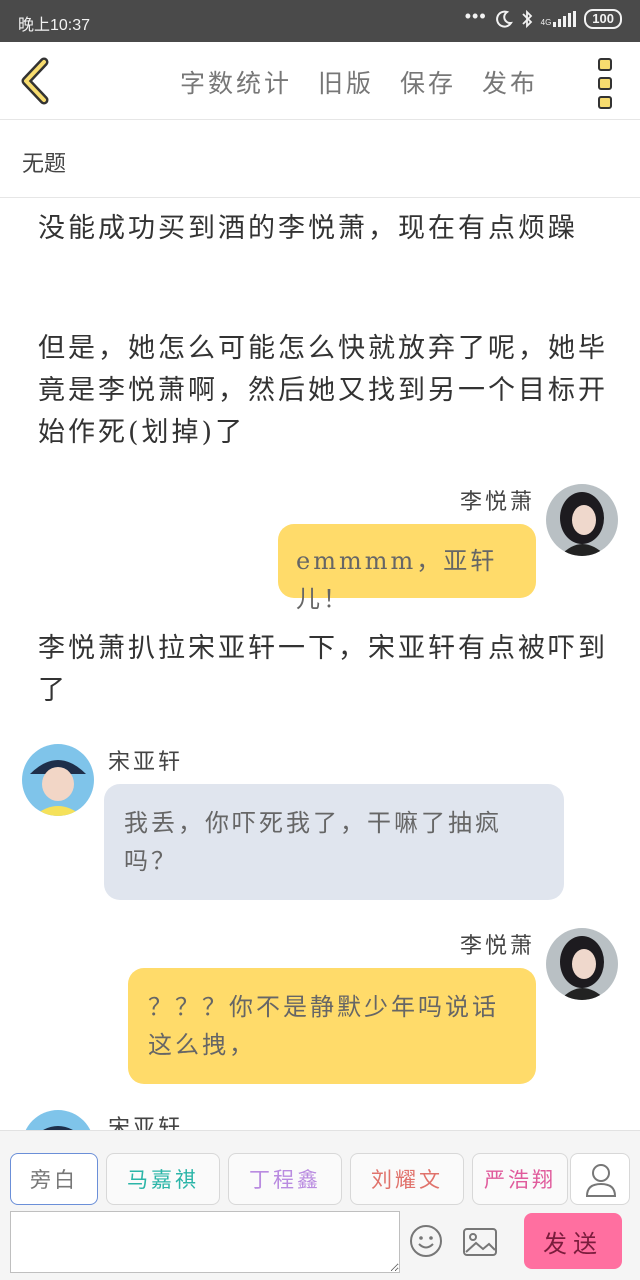 This screenshot has width=640, height=1280. I want to click on word-count-button: 字数统计, so click(236, 82).